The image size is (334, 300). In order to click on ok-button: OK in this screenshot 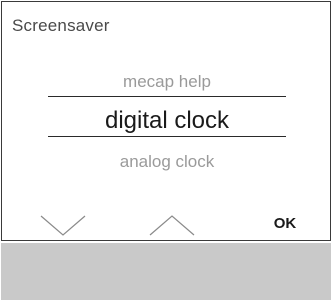, I will do `click(285, 224)`.